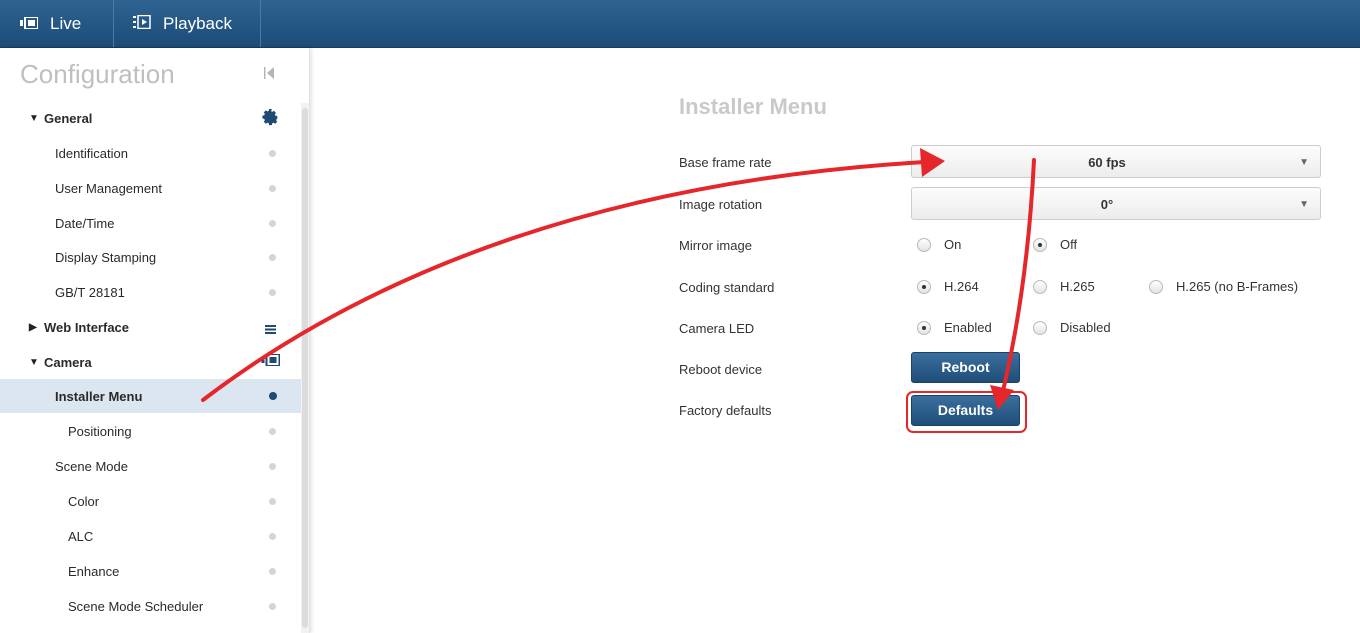 Image resolution: width=1360 pixels, height=633 pixels. Describe the element at coordinates (150, 501) in the screenshot. I see `sidebar-item-color: Color` at that location.